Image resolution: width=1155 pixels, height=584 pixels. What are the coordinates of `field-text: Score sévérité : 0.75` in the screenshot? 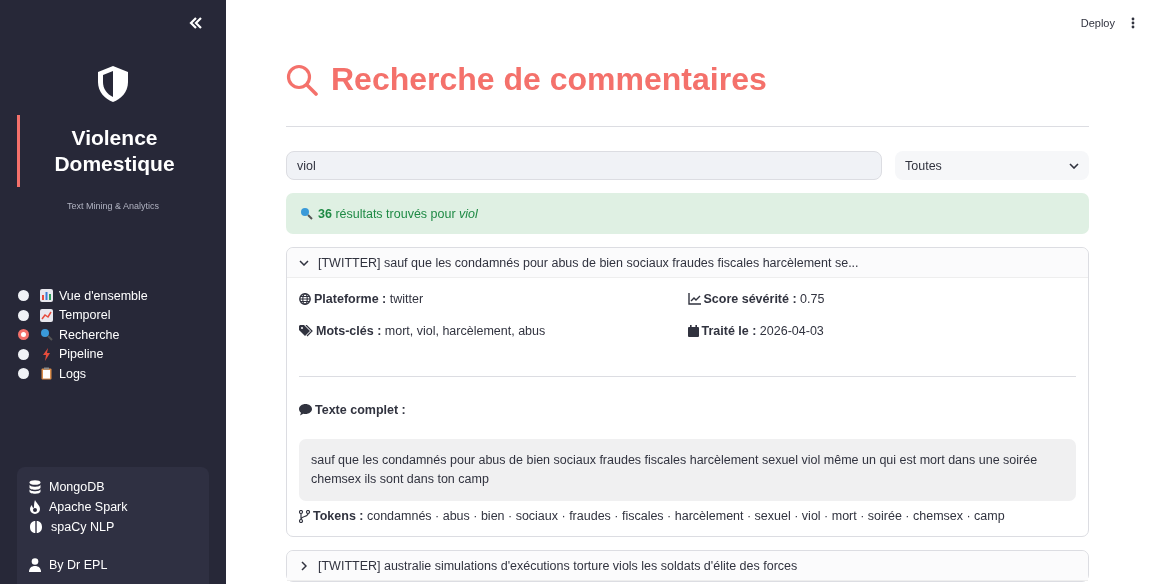 It's located at (764, 299).